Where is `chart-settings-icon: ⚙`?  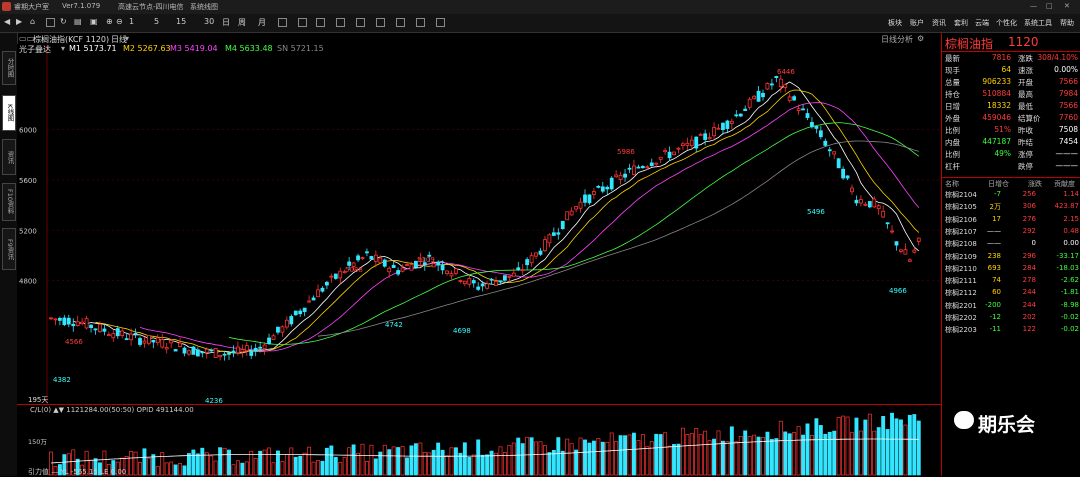
chart-settings-icon: ⚙ is located at coordinates (920, 38).